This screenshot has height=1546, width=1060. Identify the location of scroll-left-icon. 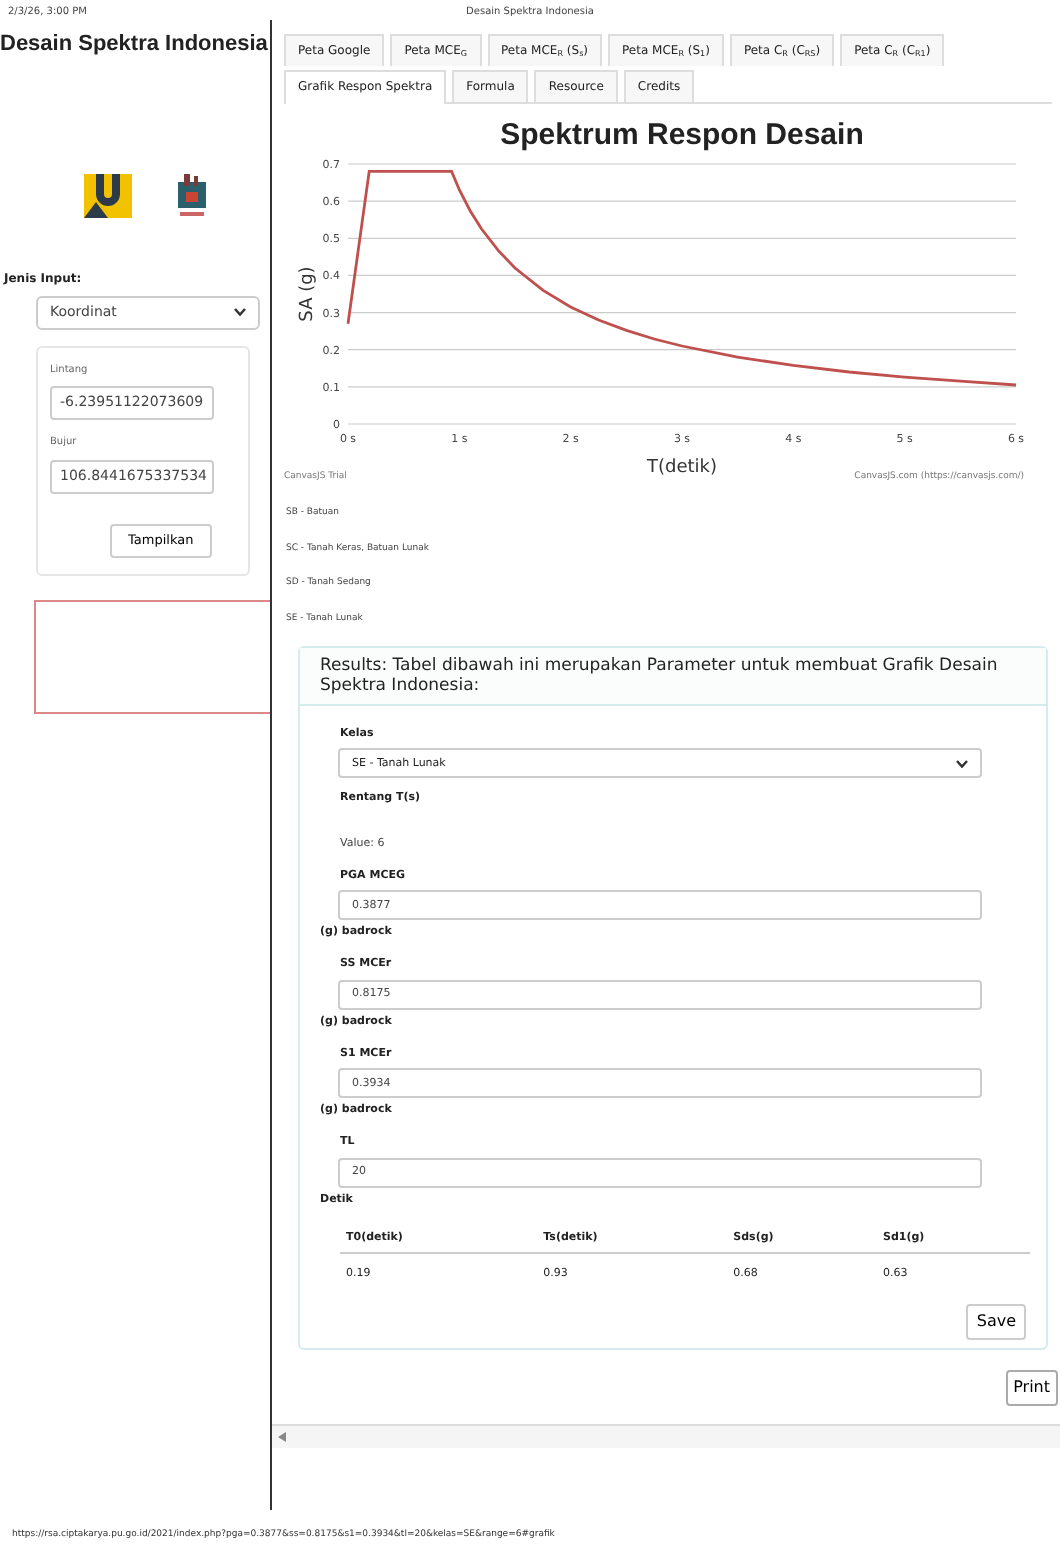
(282, 1437).